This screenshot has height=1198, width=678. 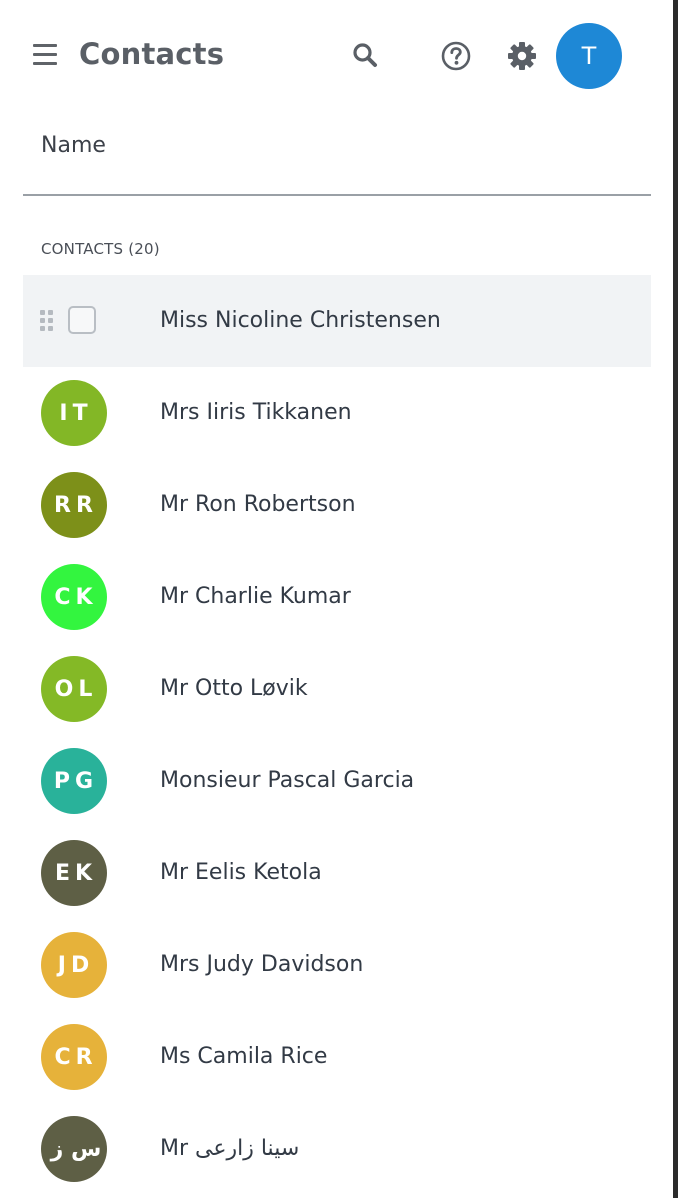 I want to click on list-item: RR Mr Ron Robertson, so click(x=337, y=505).